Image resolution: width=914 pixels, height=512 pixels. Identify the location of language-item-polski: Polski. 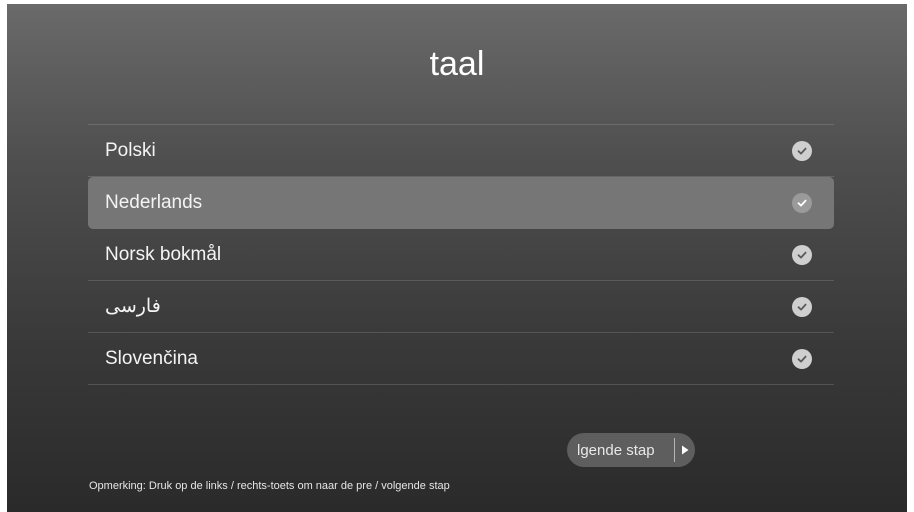
(461, 151).